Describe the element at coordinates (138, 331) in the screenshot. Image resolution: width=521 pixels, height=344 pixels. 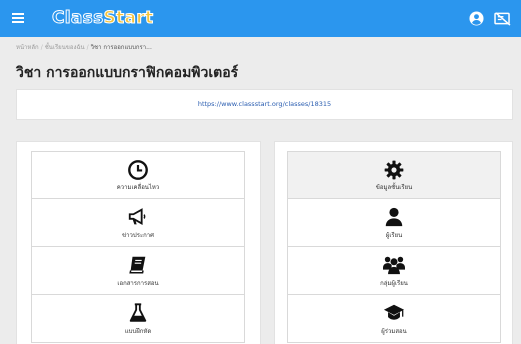
I see `menu-item-label: แบบฝึกหัด` at that location.